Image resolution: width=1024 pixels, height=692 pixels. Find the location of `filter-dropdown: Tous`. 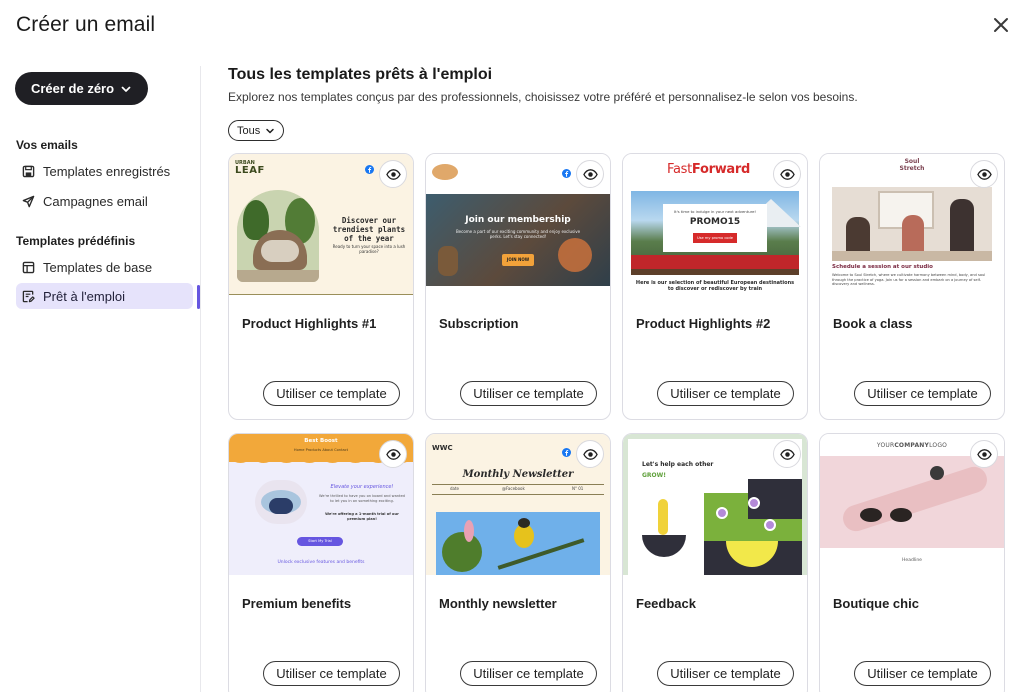

filter-dropdown: Tous is located at coordinates (256, 130).